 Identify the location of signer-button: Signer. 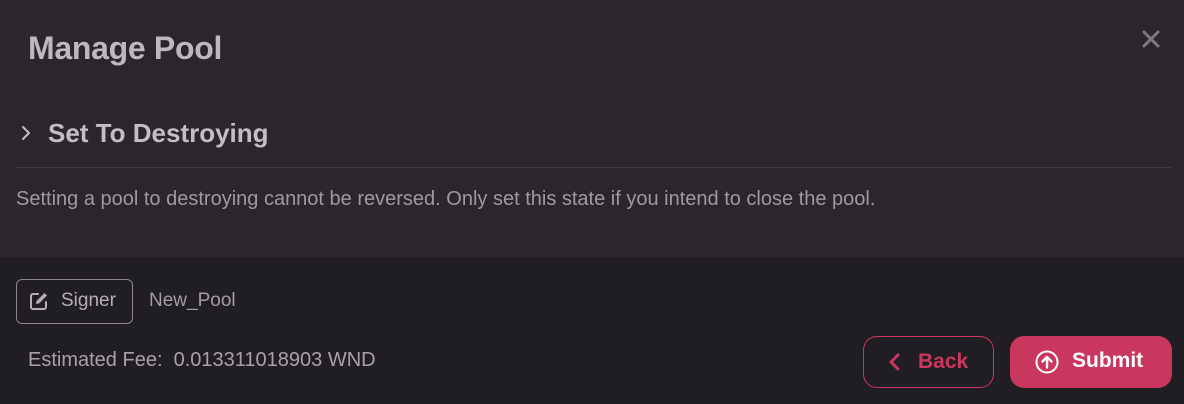
(74, 301).